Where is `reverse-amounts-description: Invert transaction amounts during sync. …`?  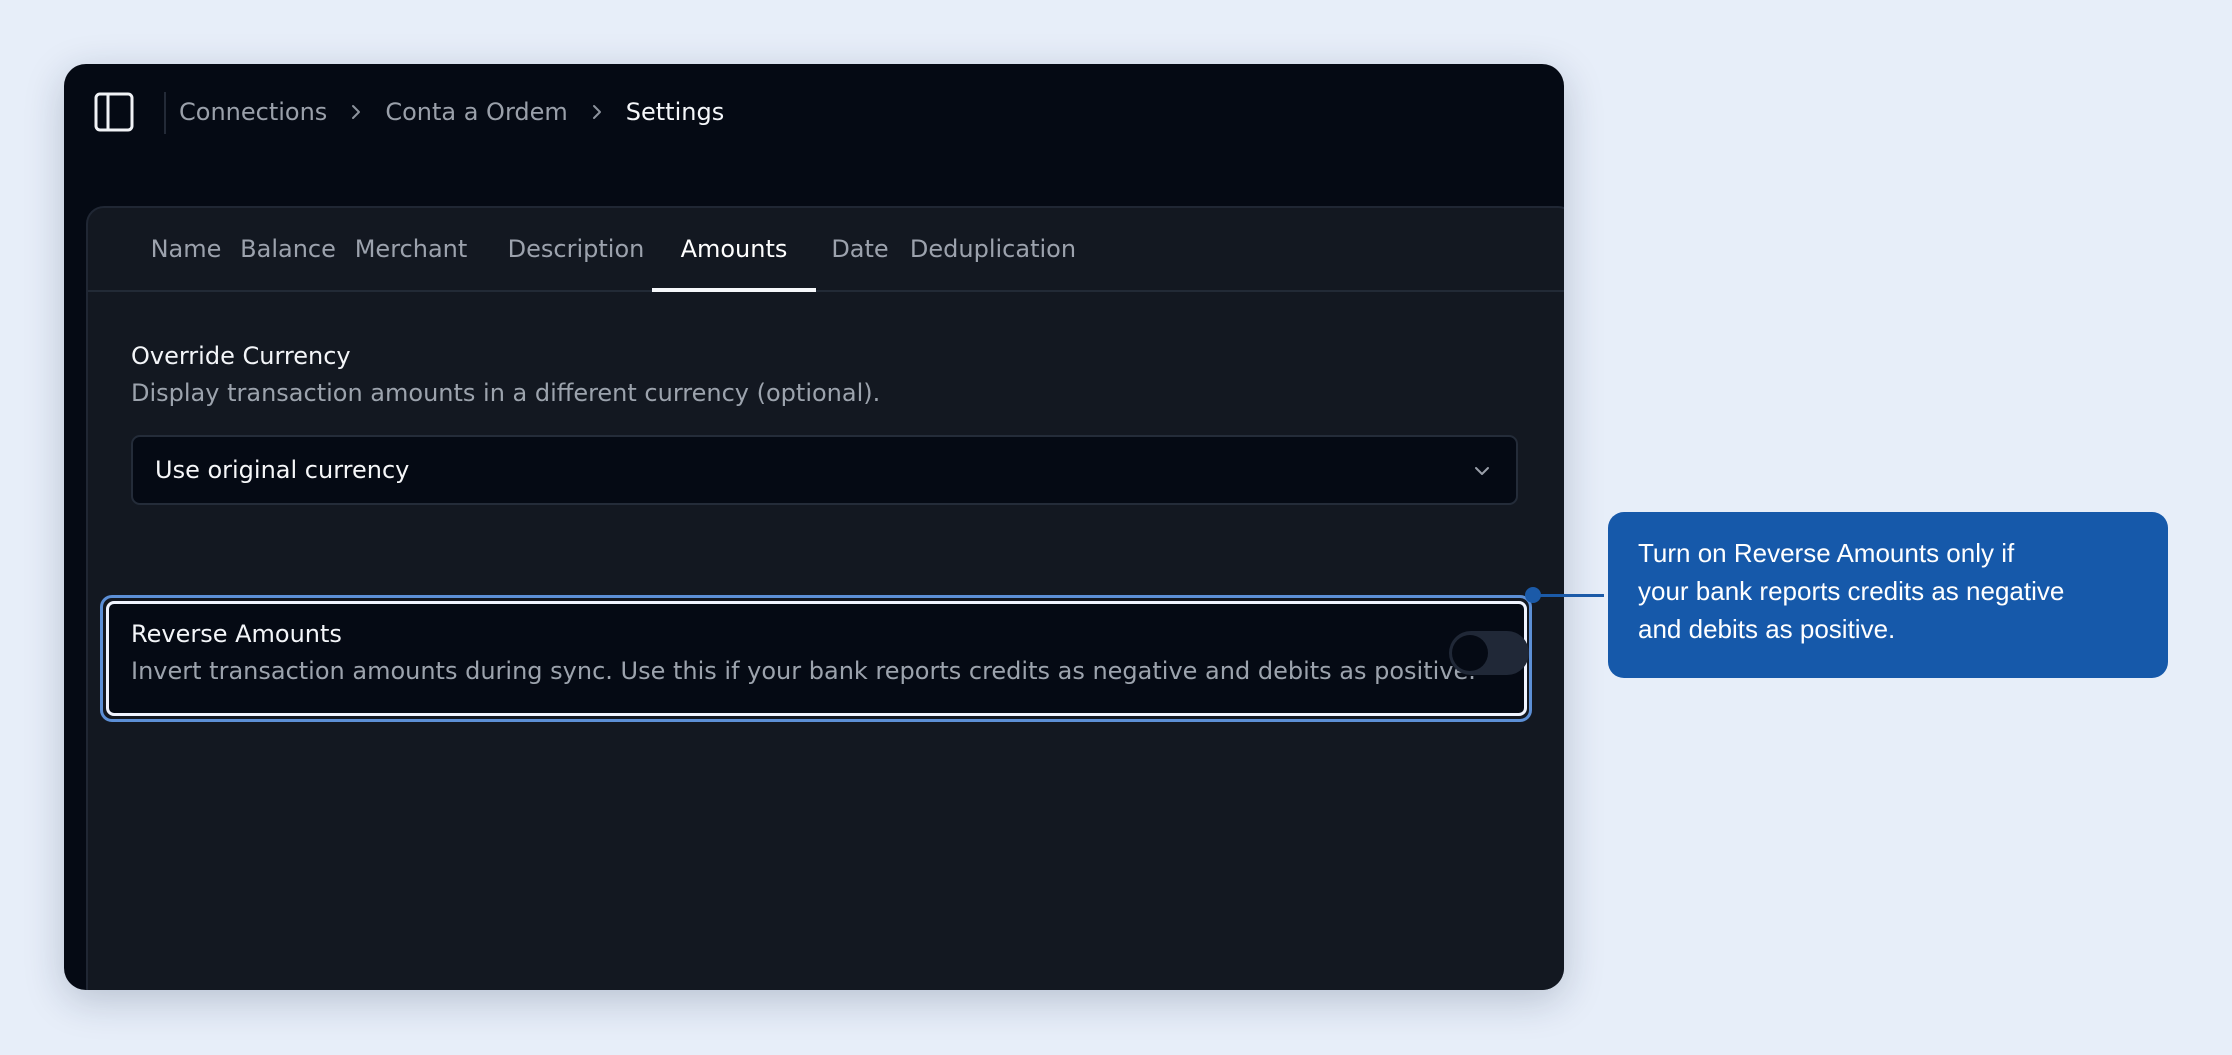
reverse-amounts-description: Invert transaction amounts during sync. … is located at coordinates (803, 671).